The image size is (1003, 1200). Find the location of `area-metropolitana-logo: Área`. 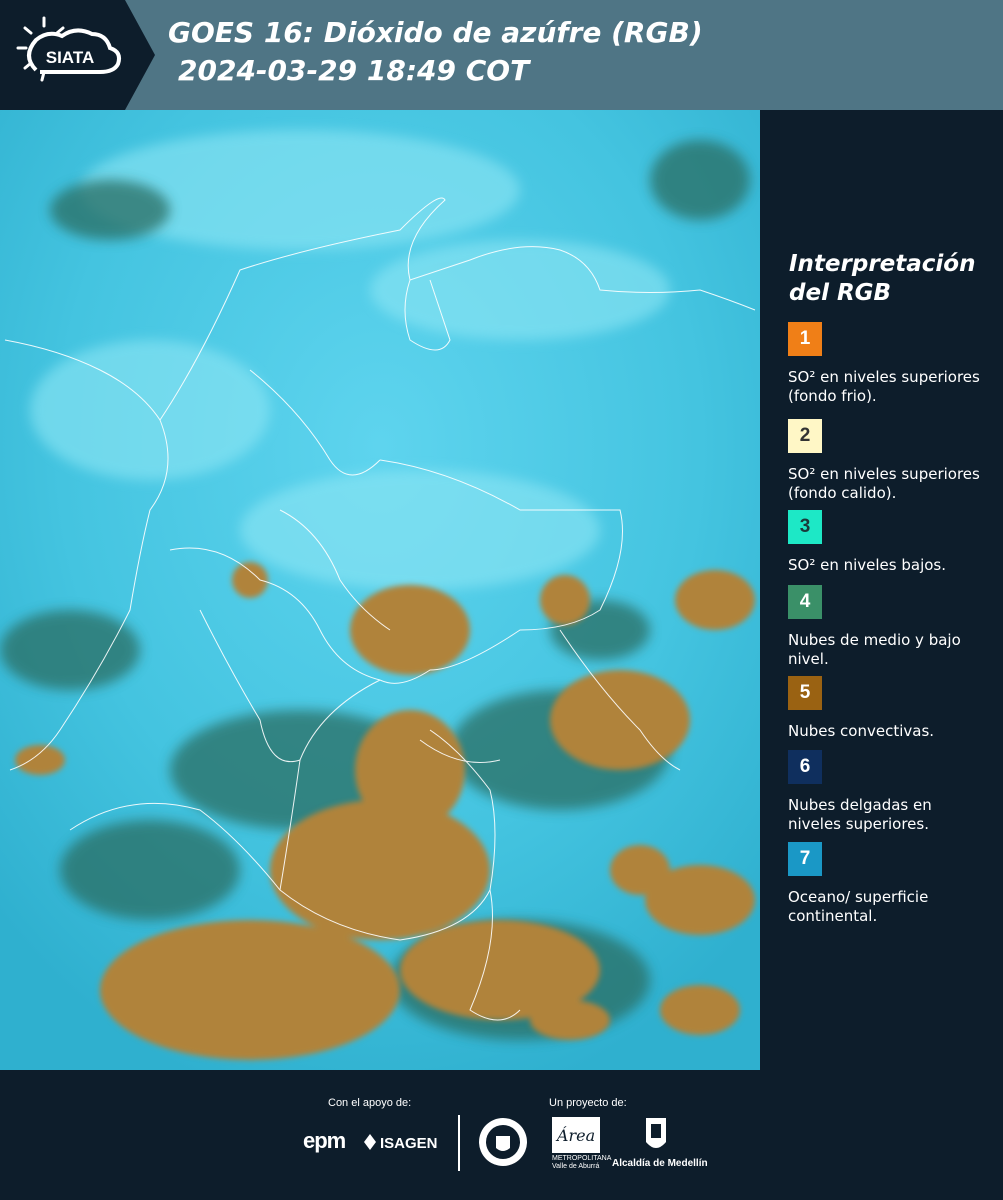

area-metropolitana-logo: Área is located at coordinates (576, 1135).